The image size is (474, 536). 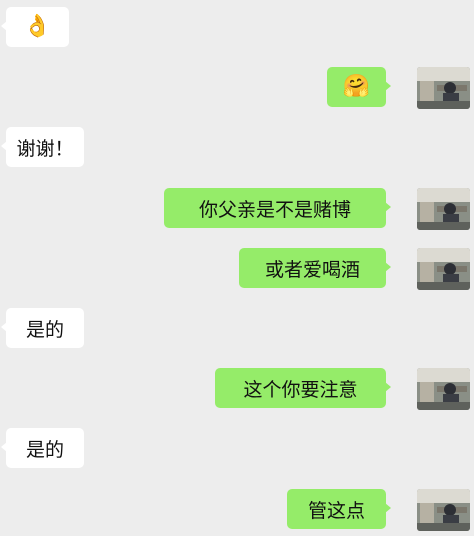 What do you see at coordinates (45, 148) in the screenshot?
I see `message-text: 谢谢！` at bounding box center [45, 148].